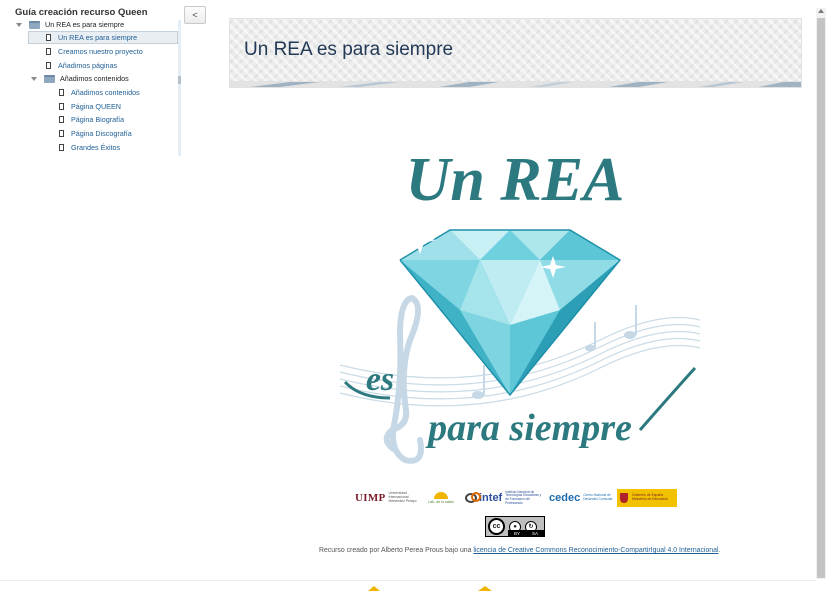  I want to click on toc-item-discografia: Página Discografía, so click(95, 133).